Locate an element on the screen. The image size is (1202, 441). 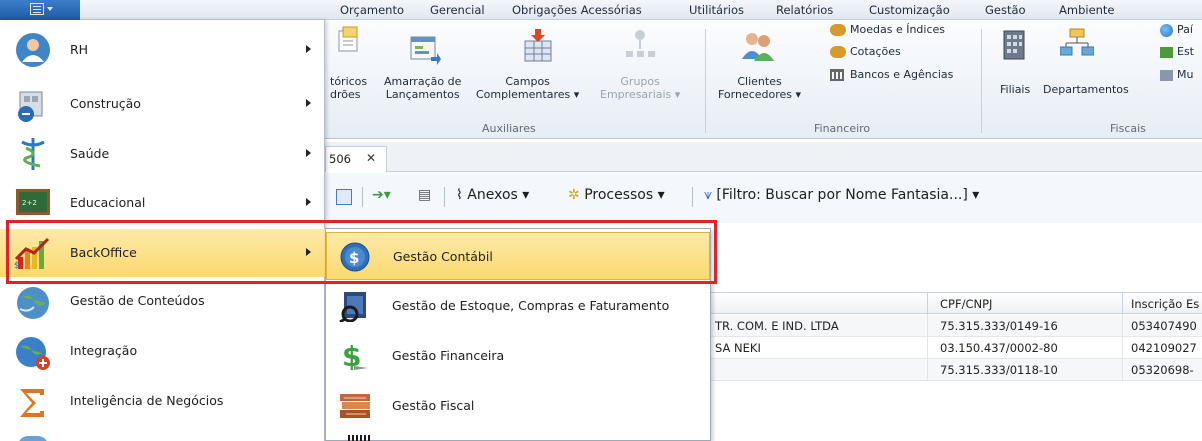
tab-obrigacoes-acessorias: Obrigações Acessórias is located at coordinates (577, 10).